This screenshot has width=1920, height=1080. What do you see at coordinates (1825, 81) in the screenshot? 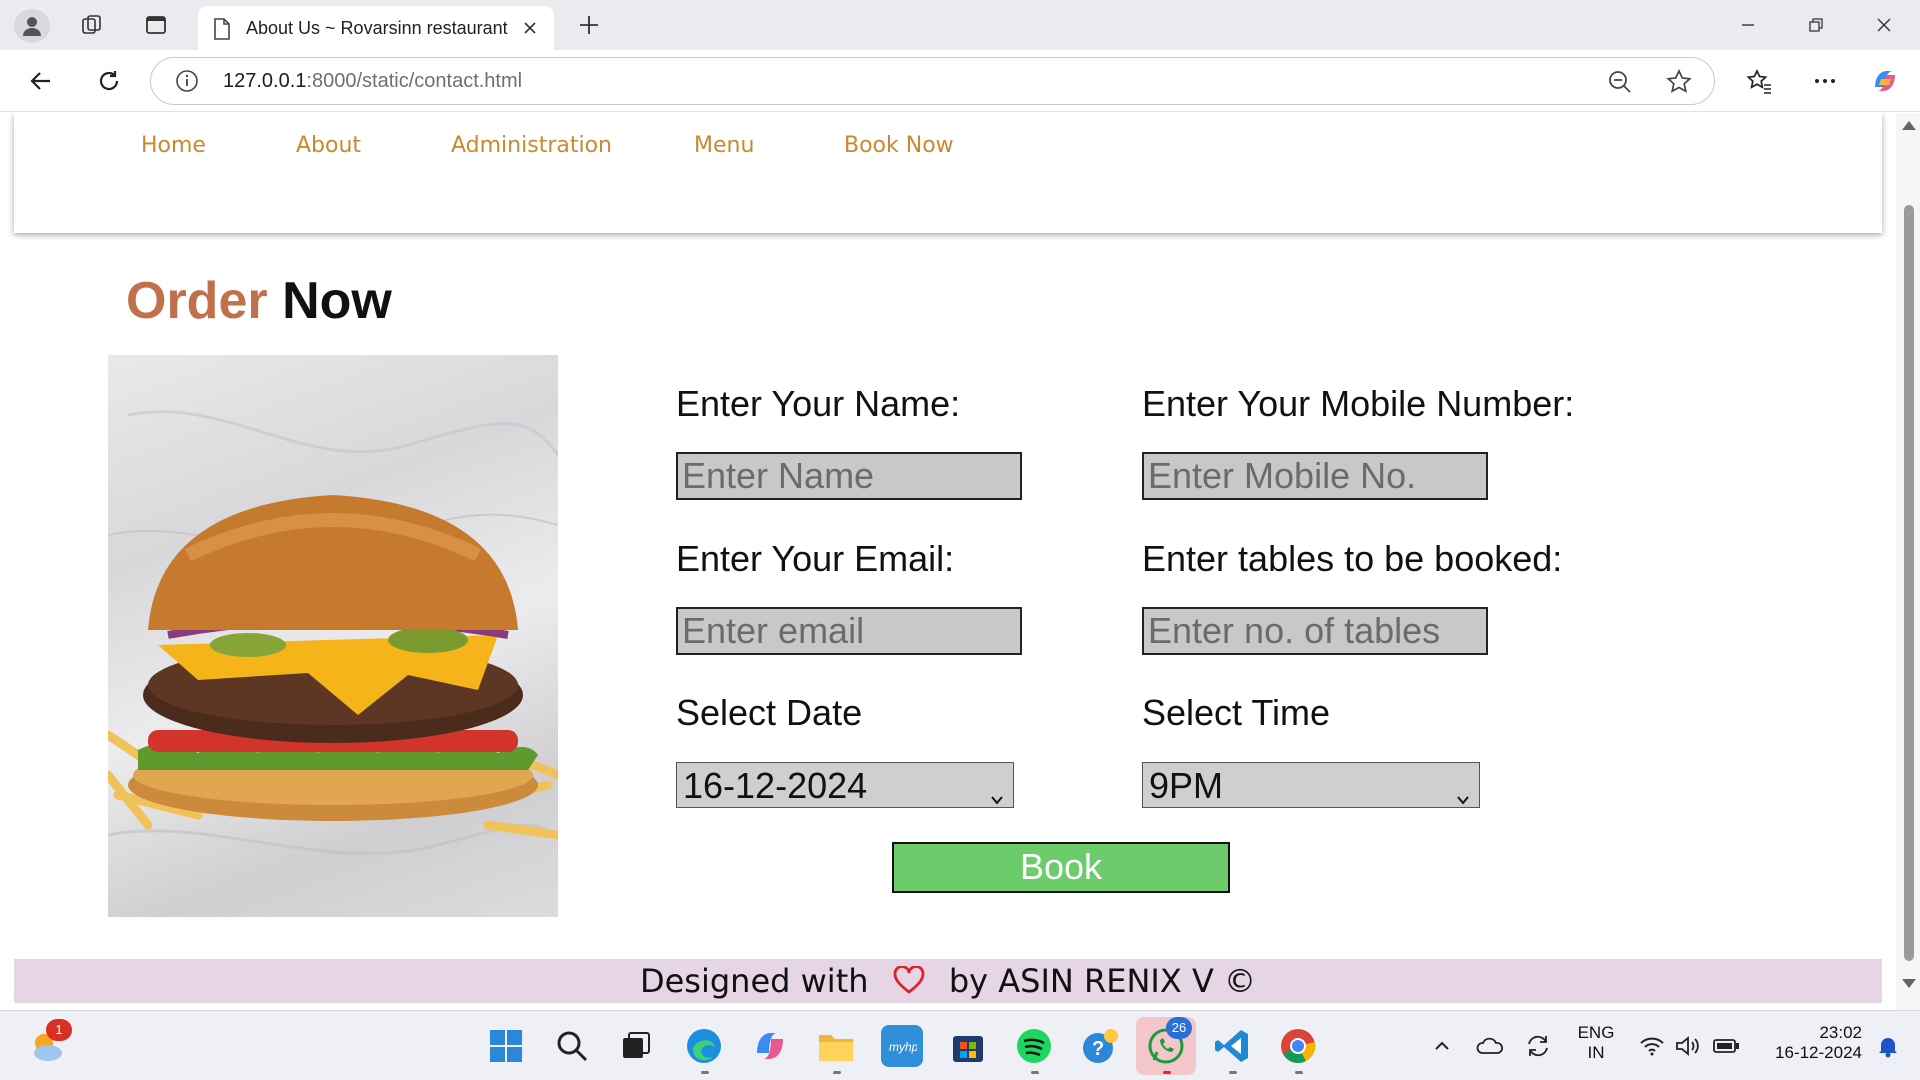
I see `more-options-icon` at bounding box center [1825, 81].